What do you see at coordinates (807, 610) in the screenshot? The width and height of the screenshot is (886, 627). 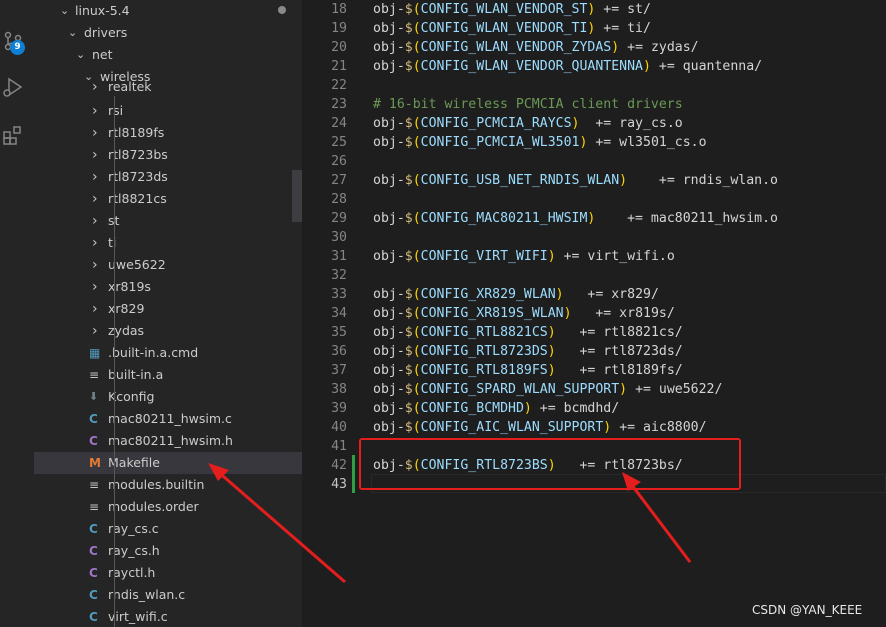 I see `watermark: CSDN @YAN_KEEE` at bounding box center [807, 610].